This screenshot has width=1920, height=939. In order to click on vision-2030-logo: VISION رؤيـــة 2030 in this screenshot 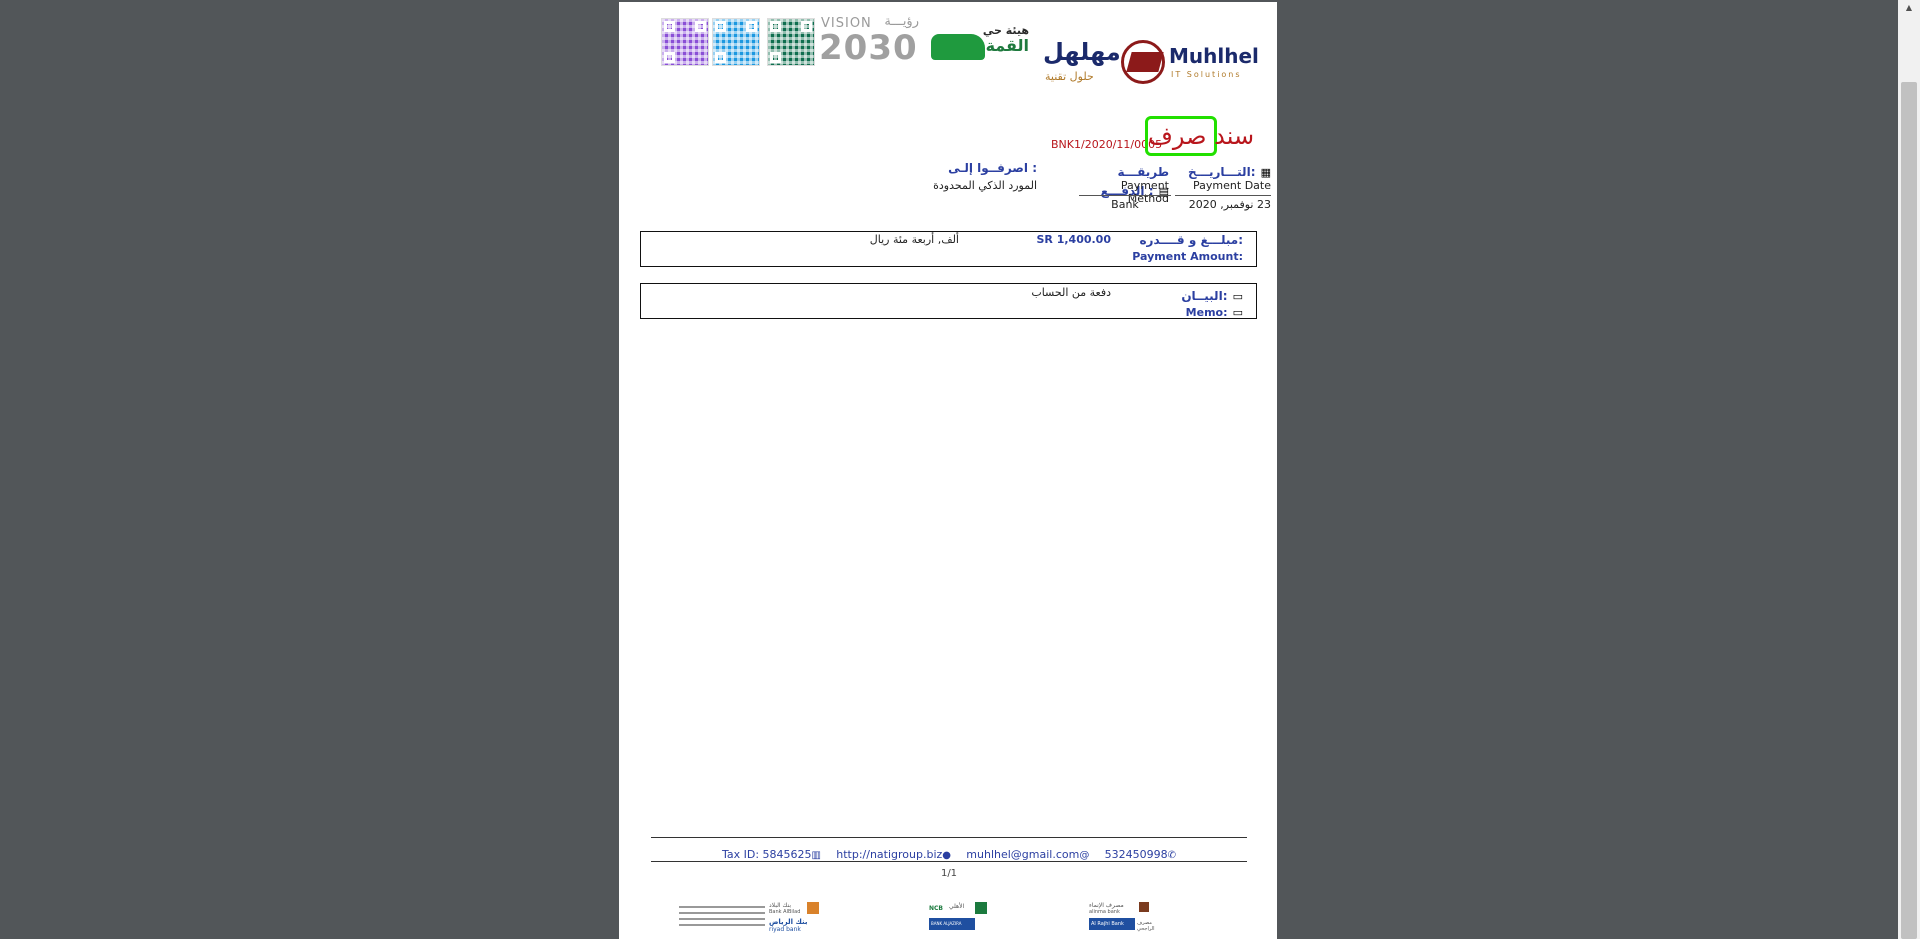, I will do `click(869, 41)`.